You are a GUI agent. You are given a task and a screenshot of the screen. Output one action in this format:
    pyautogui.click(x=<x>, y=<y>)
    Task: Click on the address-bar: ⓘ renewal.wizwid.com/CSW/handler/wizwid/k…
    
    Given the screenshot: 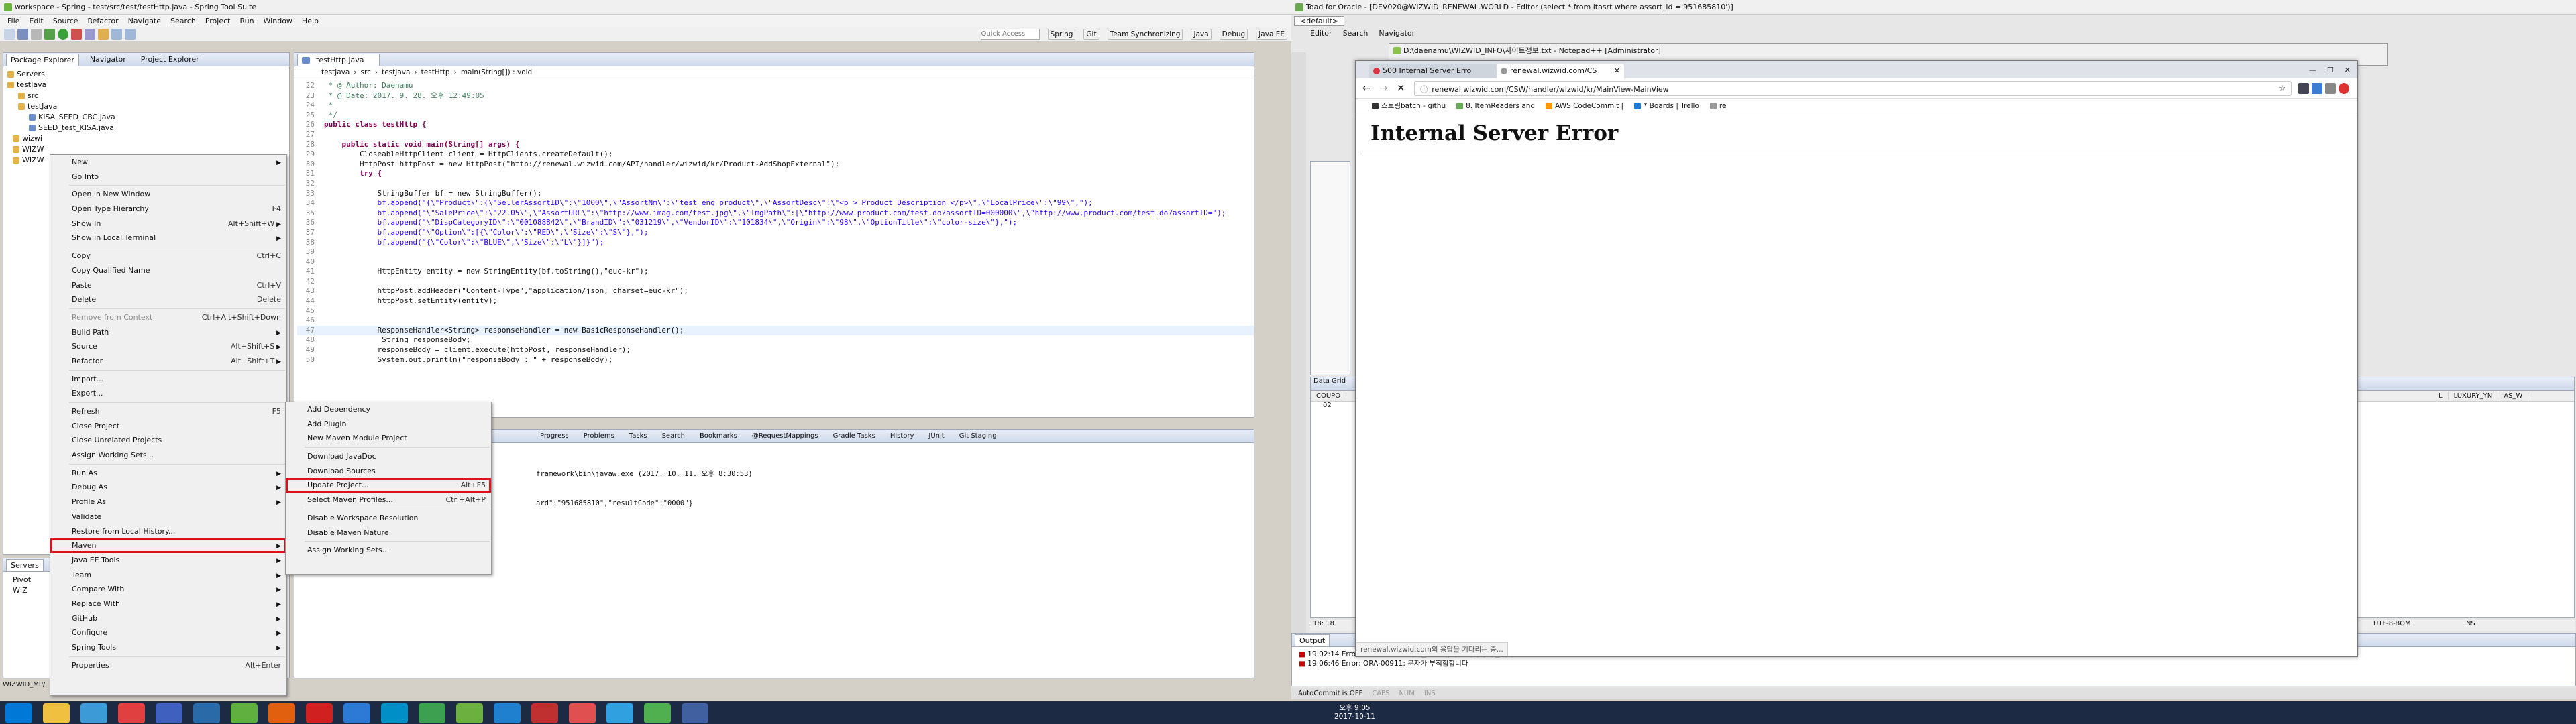 What is the action you would take?
    pyautogui.click(x=1853, y=88)
    